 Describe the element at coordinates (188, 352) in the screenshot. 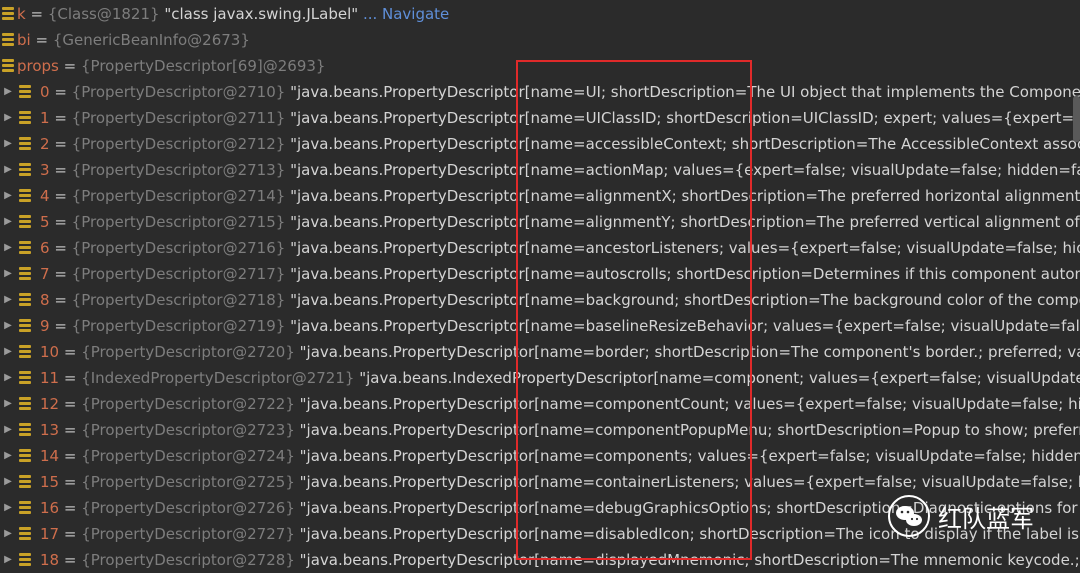

I see `variable-type: {PropertyDescriptor@2720}` at that location.